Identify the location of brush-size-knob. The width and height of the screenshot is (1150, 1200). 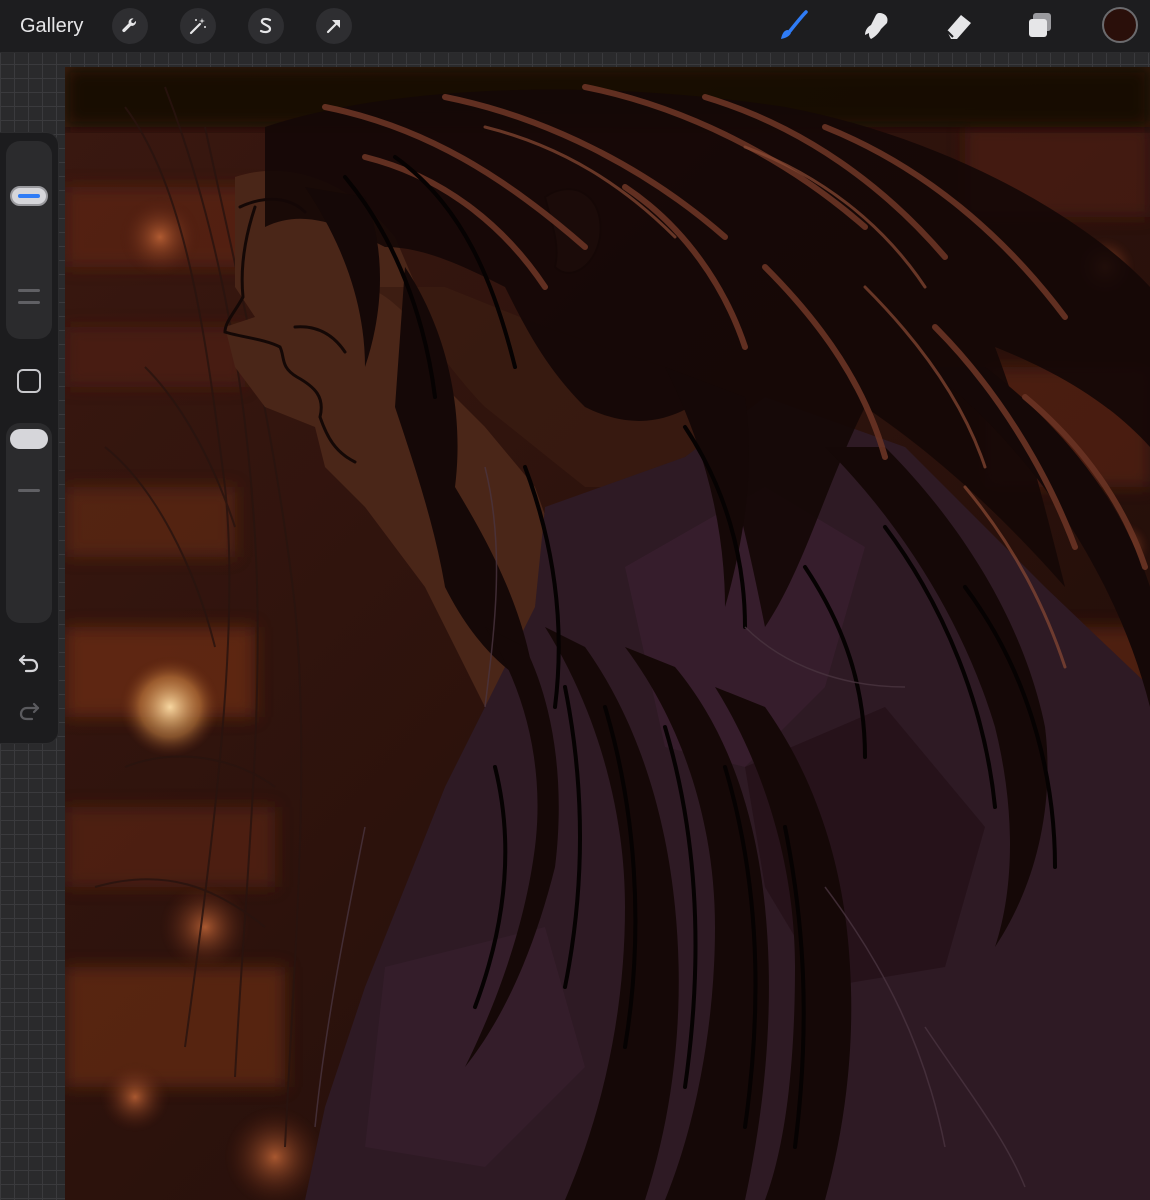
(29, 195).